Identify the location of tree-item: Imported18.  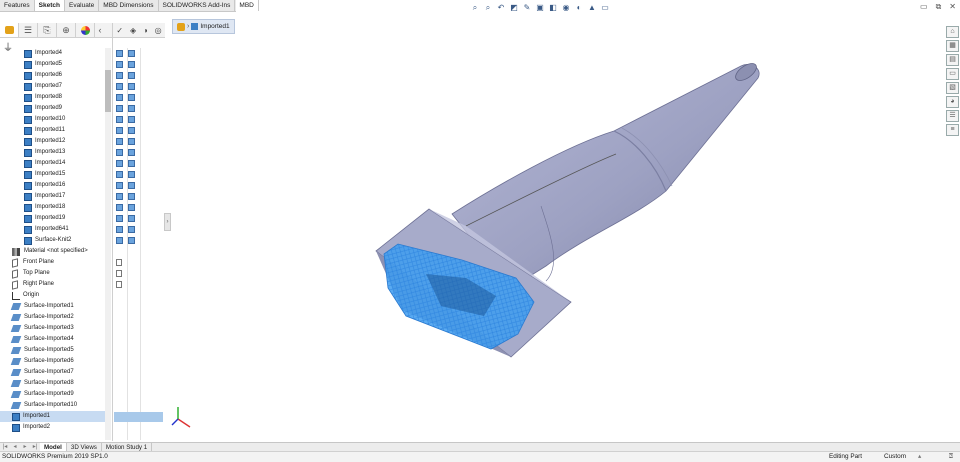
(52, 207).